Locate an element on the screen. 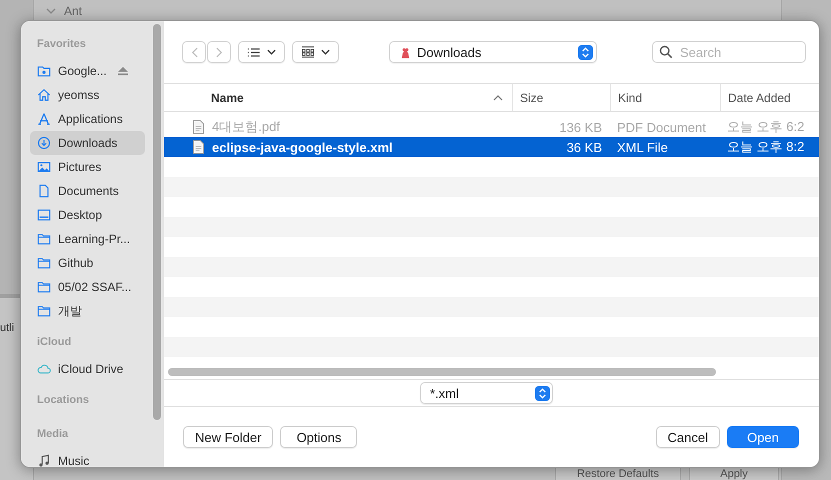 Image resolution: width=831 pixels, height=480 pixels. file-type-popup: *.xml is located at coordinates (486, 393).